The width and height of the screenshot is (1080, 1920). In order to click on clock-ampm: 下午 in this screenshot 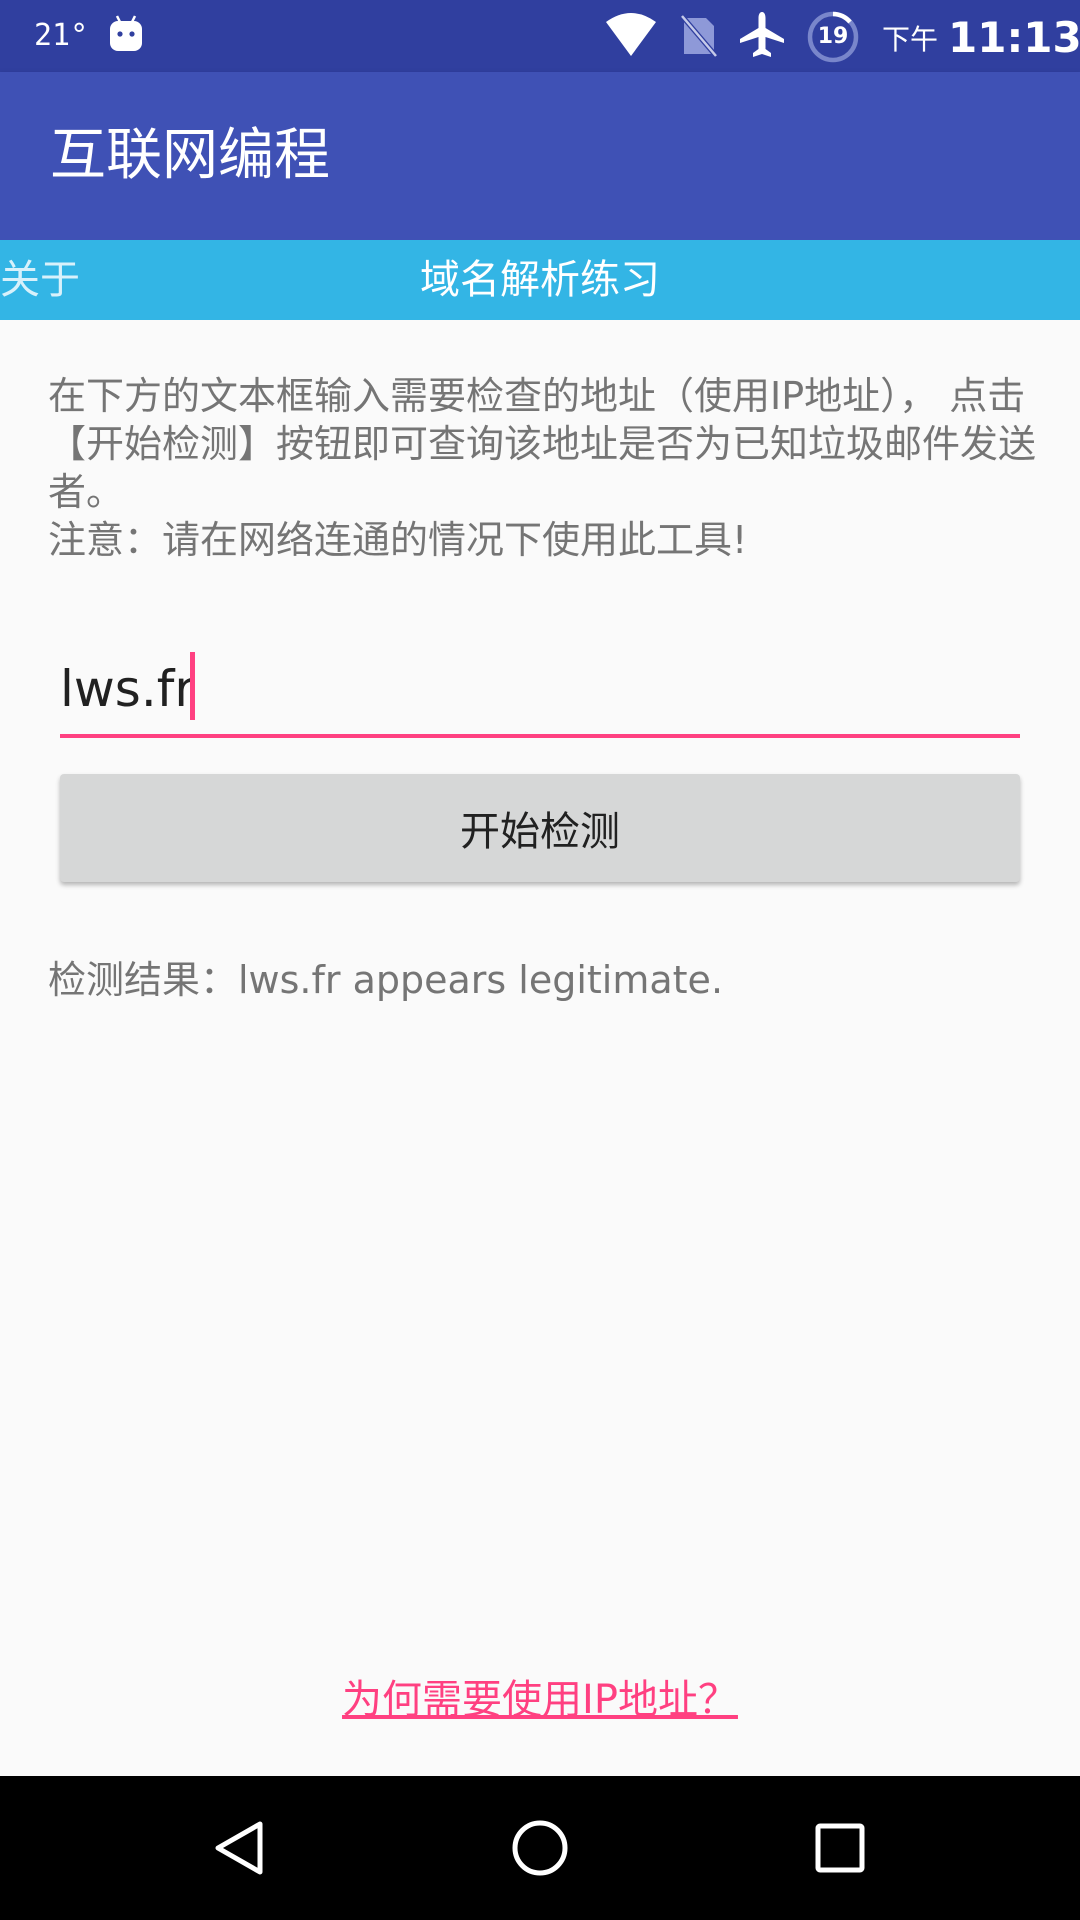, I will do `click(910, 39)`.